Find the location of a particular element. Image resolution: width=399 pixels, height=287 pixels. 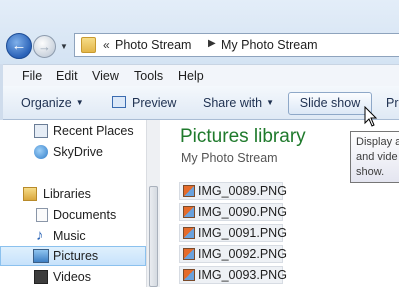

file-name: IMG_0089.PNG is located at coordinates (242, 191).